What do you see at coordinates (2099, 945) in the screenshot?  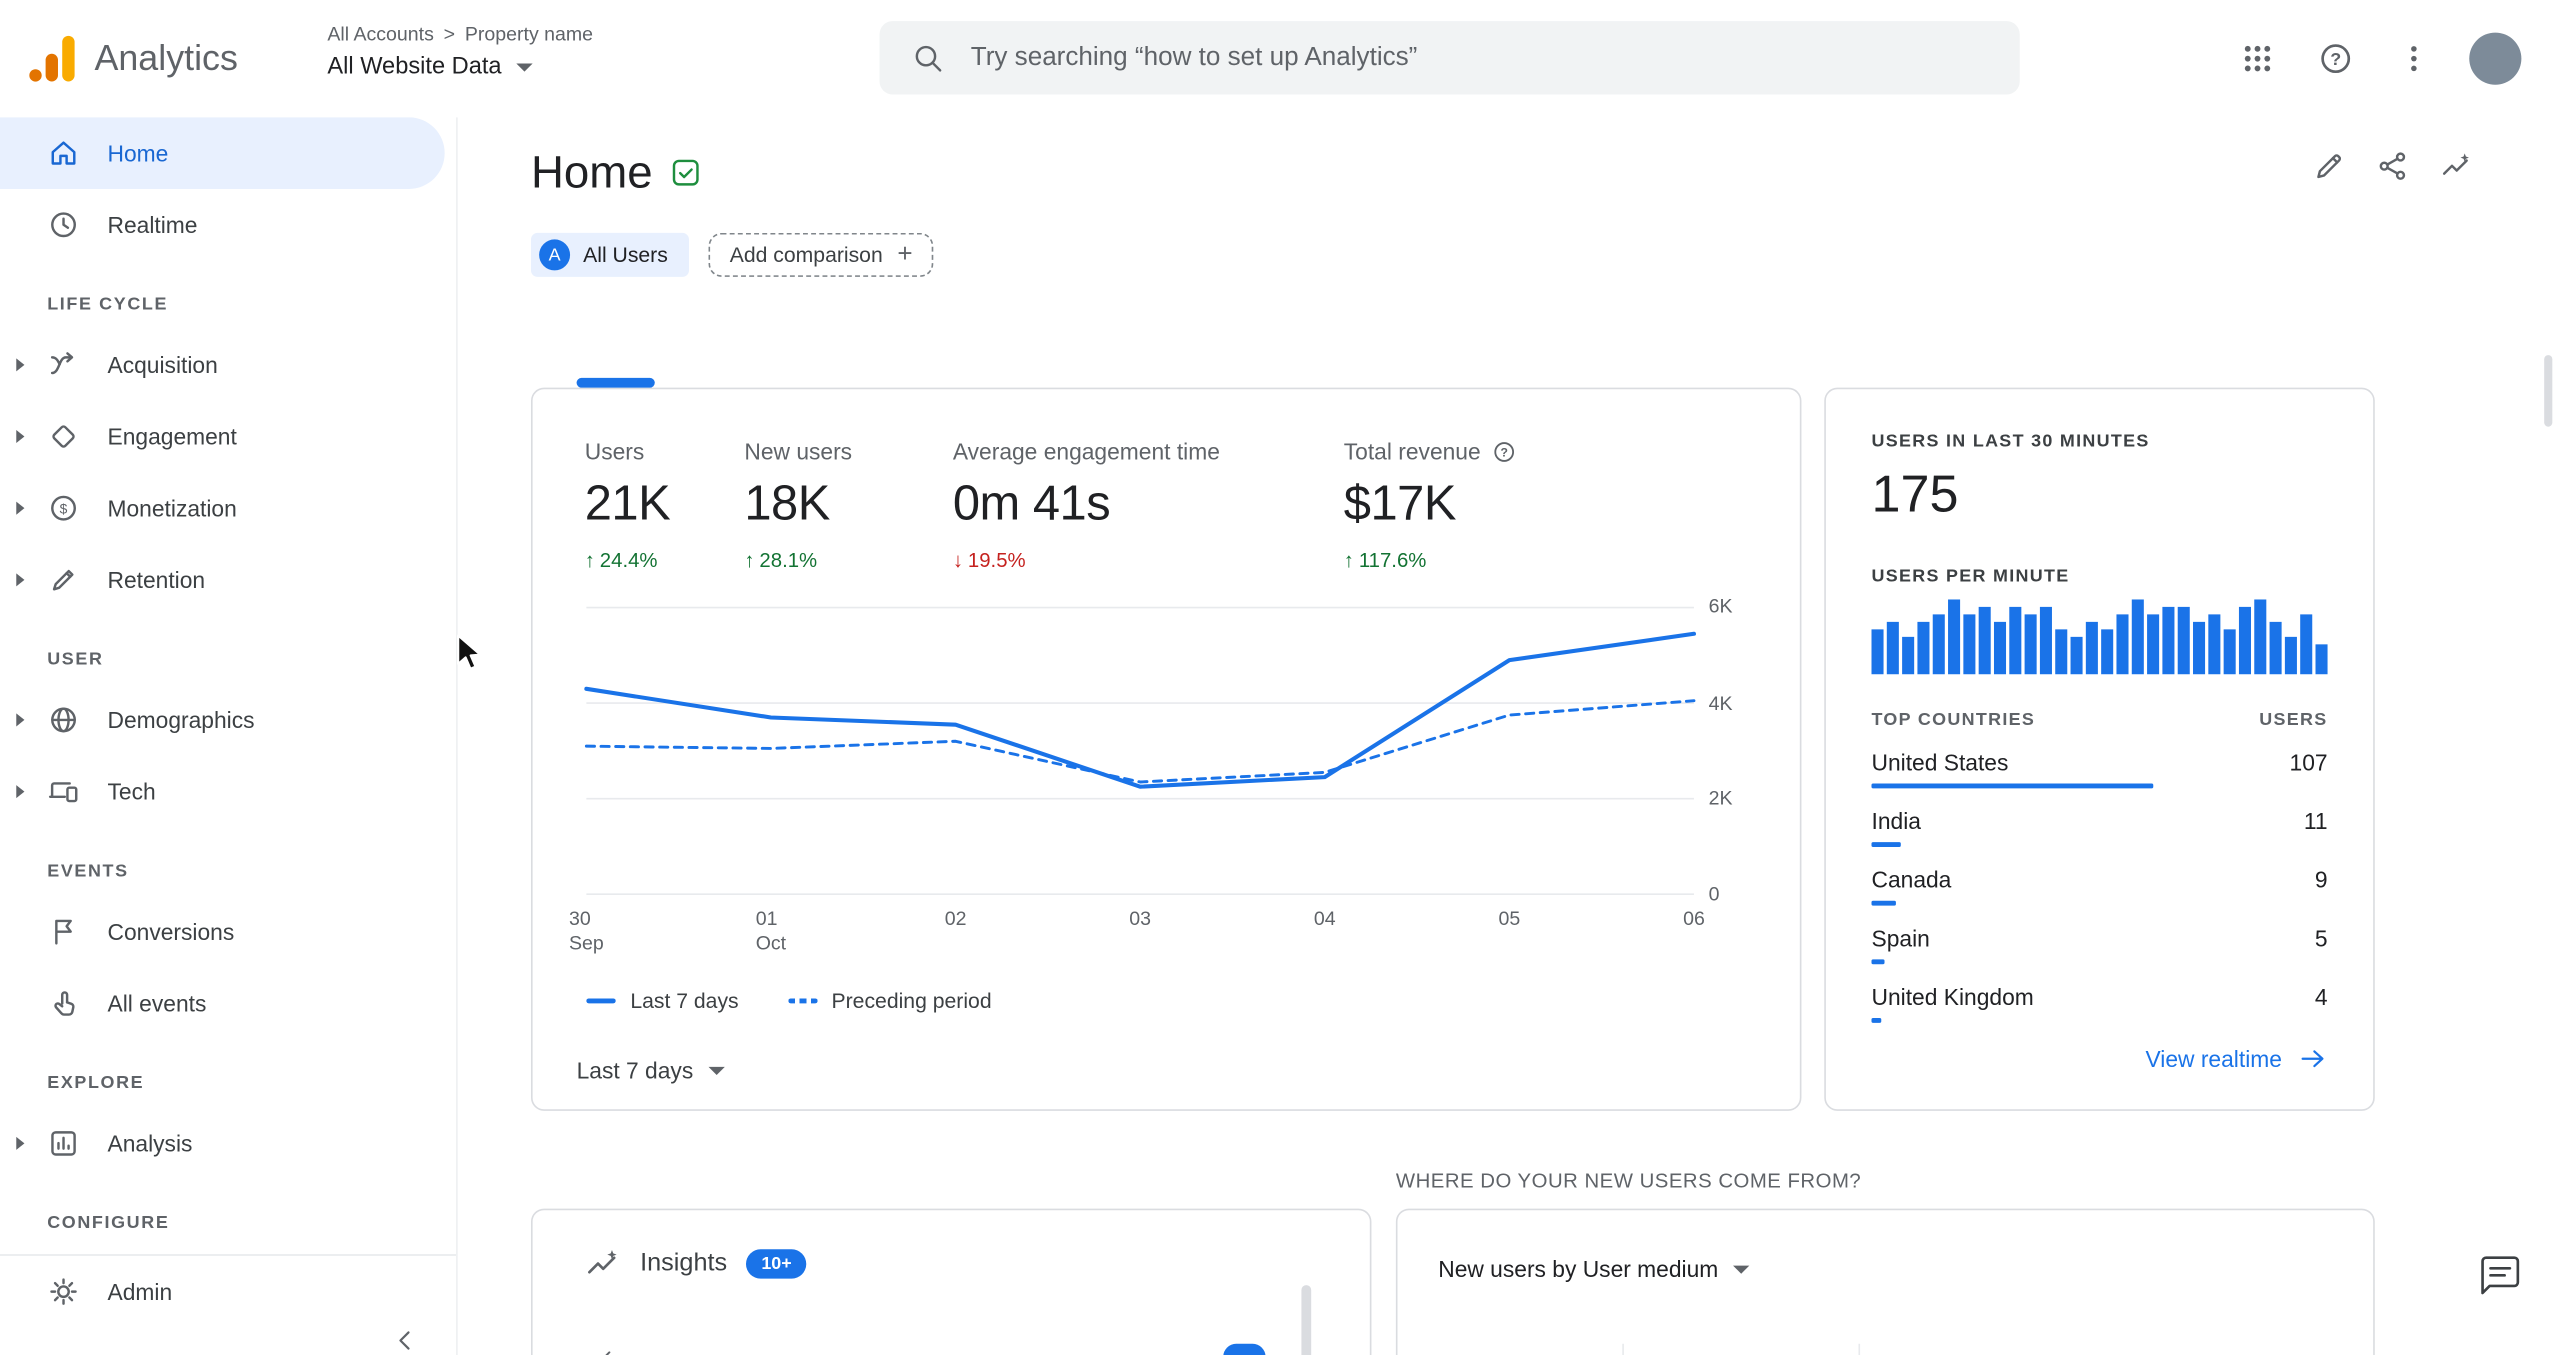 I see `country-row: Spain 5` at bounding box center [2099, 945].